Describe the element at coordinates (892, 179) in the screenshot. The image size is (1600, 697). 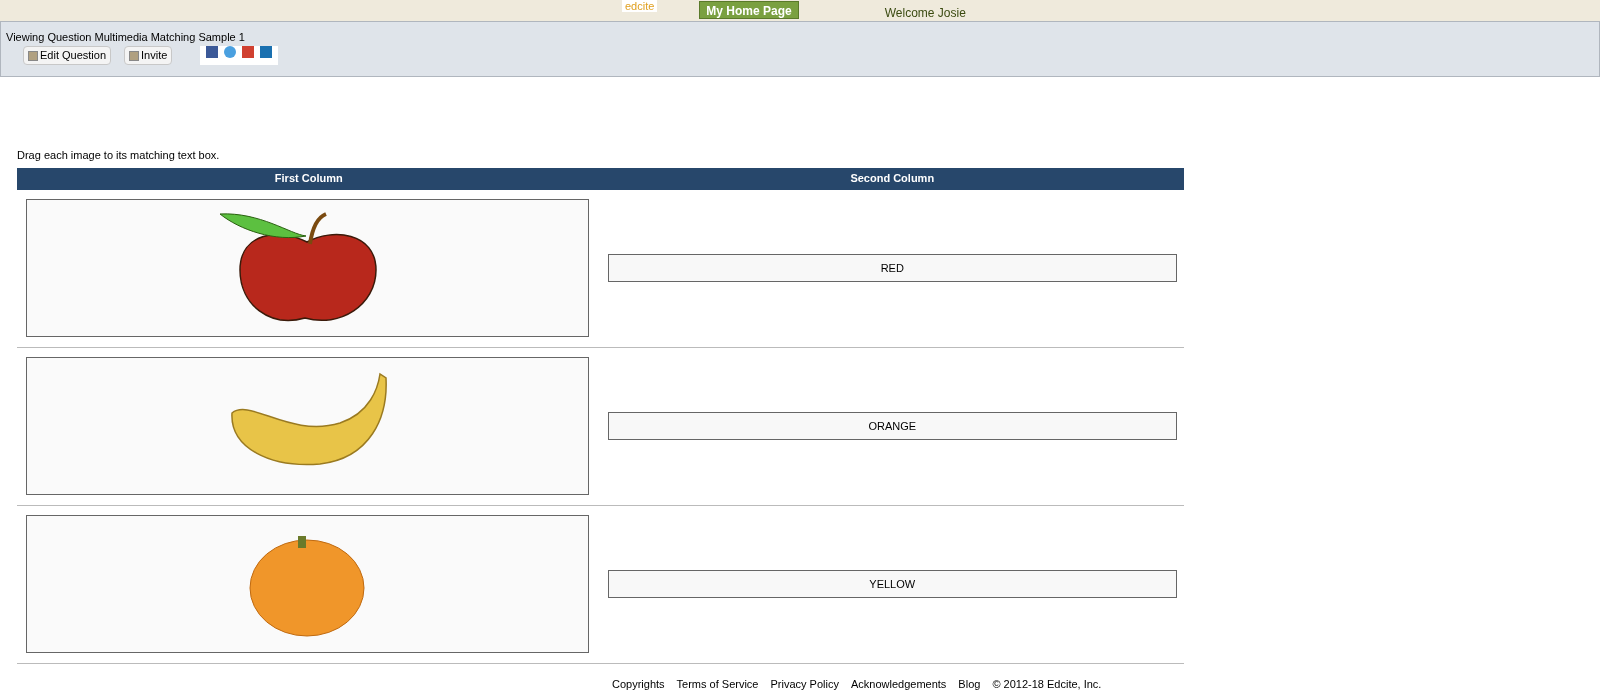
I see `column-header: Second Column` at that location.